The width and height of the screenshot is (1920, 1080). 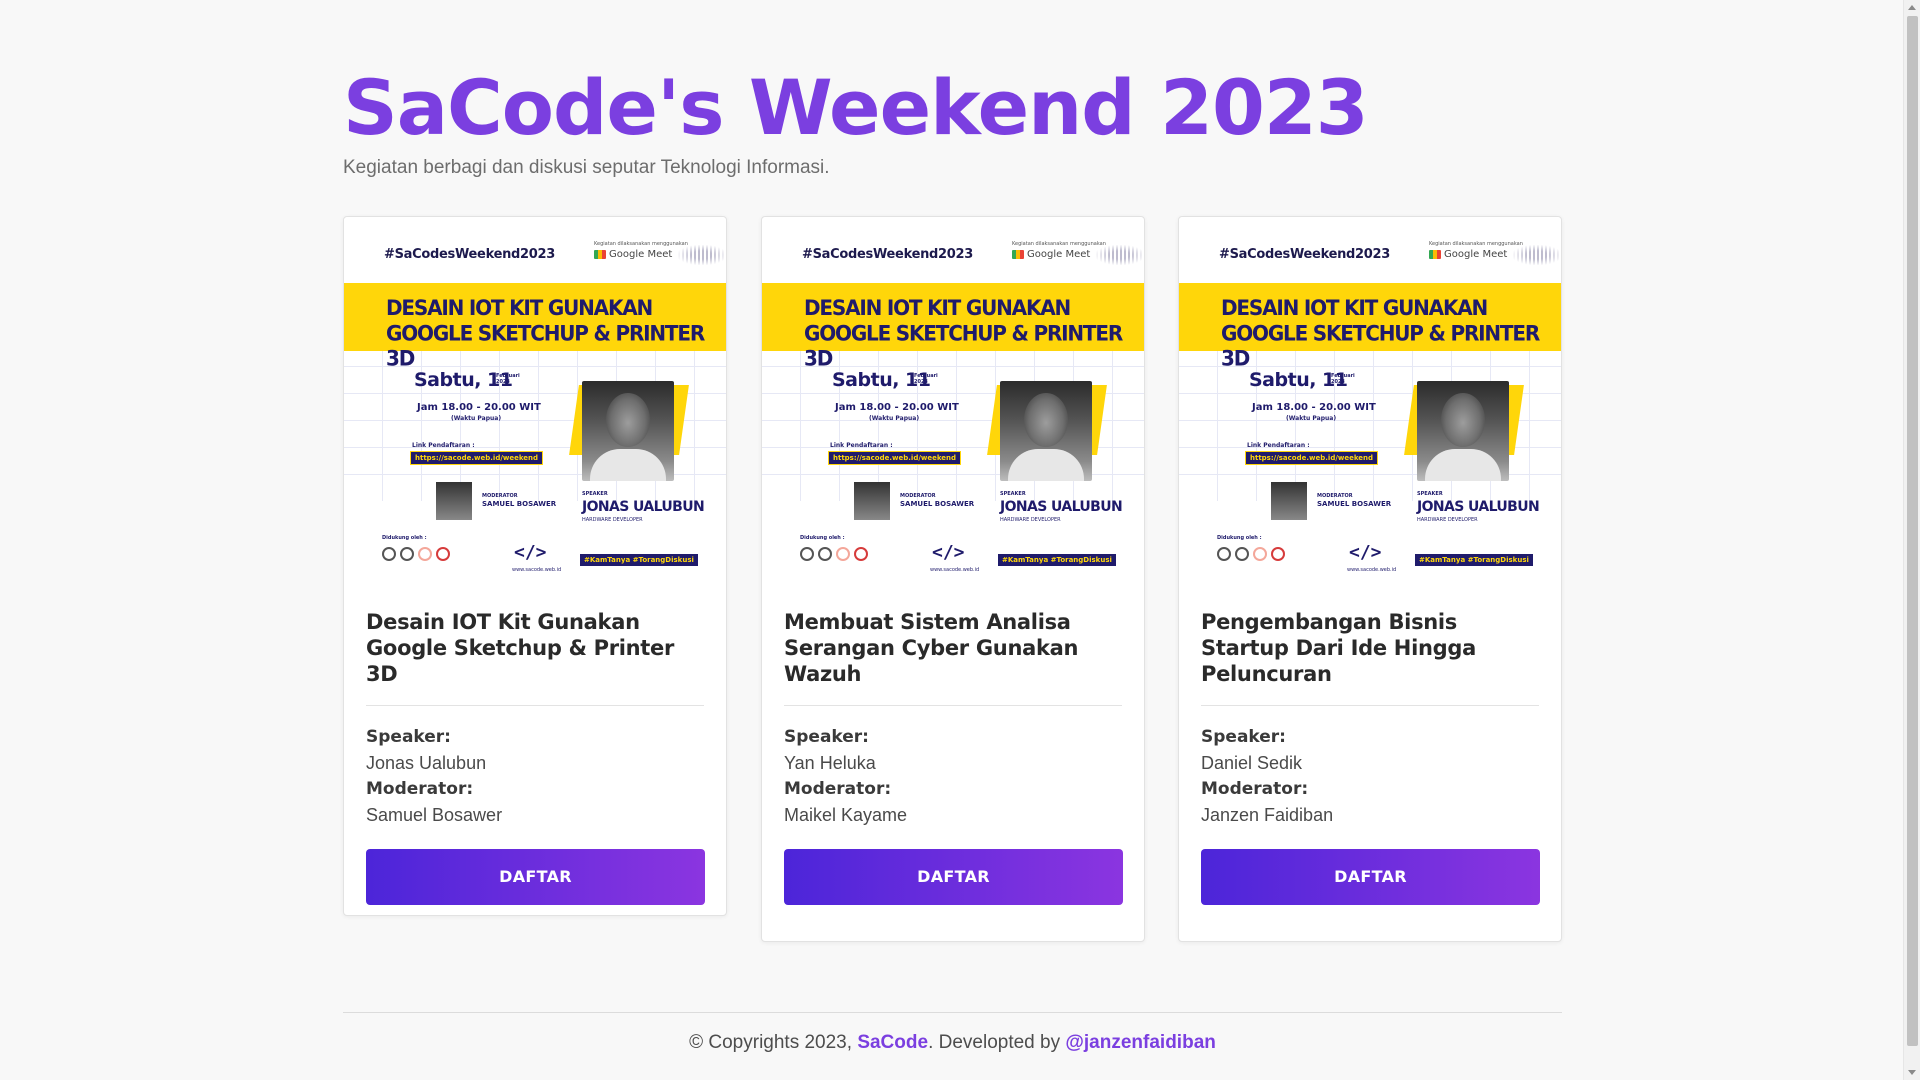 I want to click on card-divider, so click(x=953, y=705).